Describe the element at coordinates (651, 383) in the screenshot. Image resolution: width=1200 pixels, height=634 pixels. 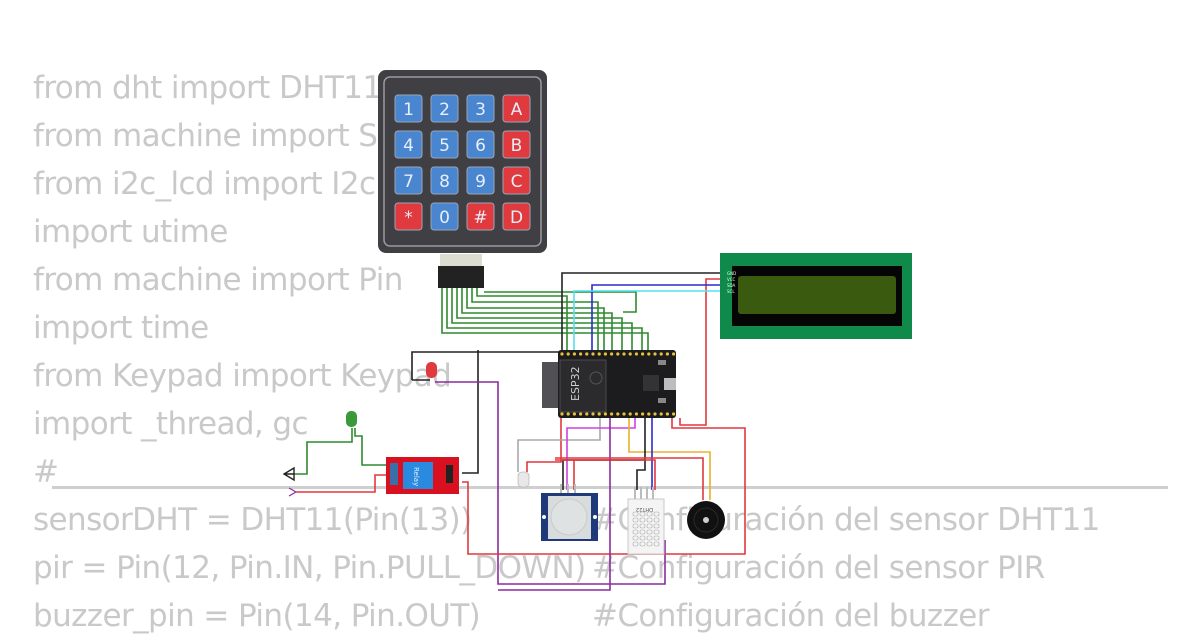
I see `esp32-chip` at that location.